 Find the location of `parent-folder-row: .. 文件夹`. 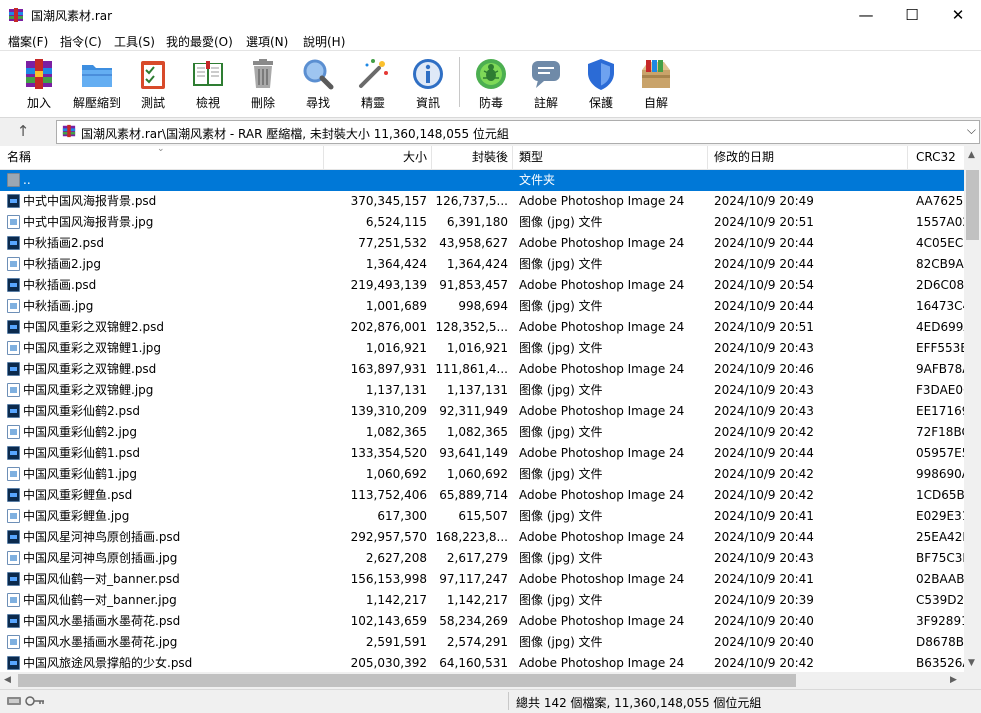

parent-folder-row: .. 文件夹 is located at coordinates (482, 180).